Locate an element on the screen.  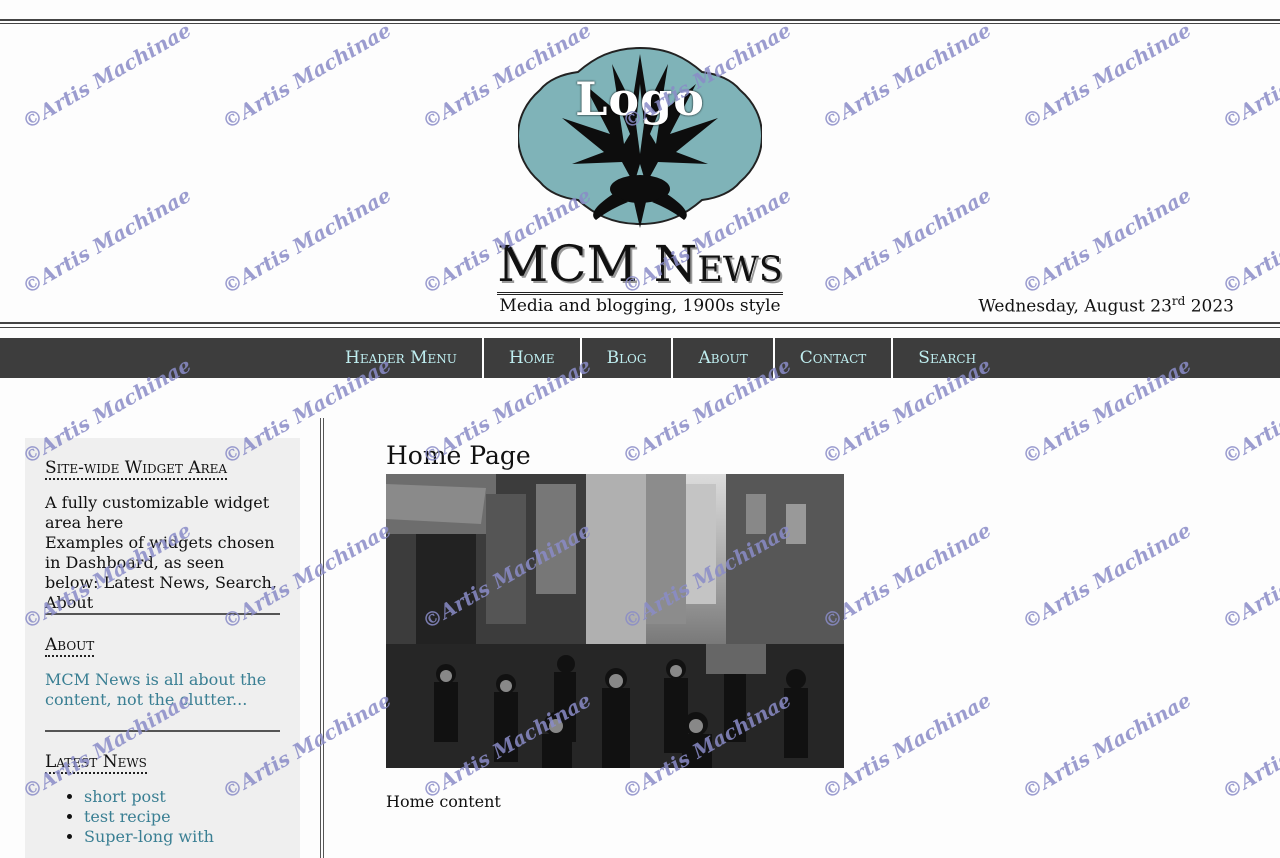
news-link-super-long: Super-long with is located at coordinates (149, 836).